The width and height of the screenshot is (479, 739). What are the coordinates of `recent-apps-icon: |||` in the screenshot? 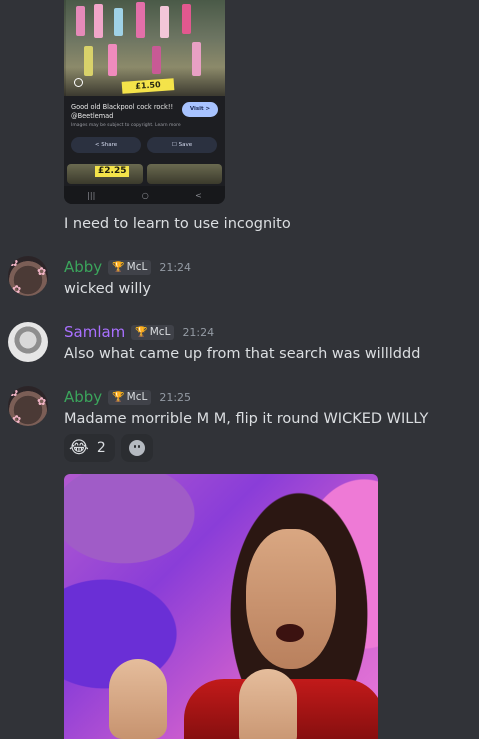 It's located at (91, 195).